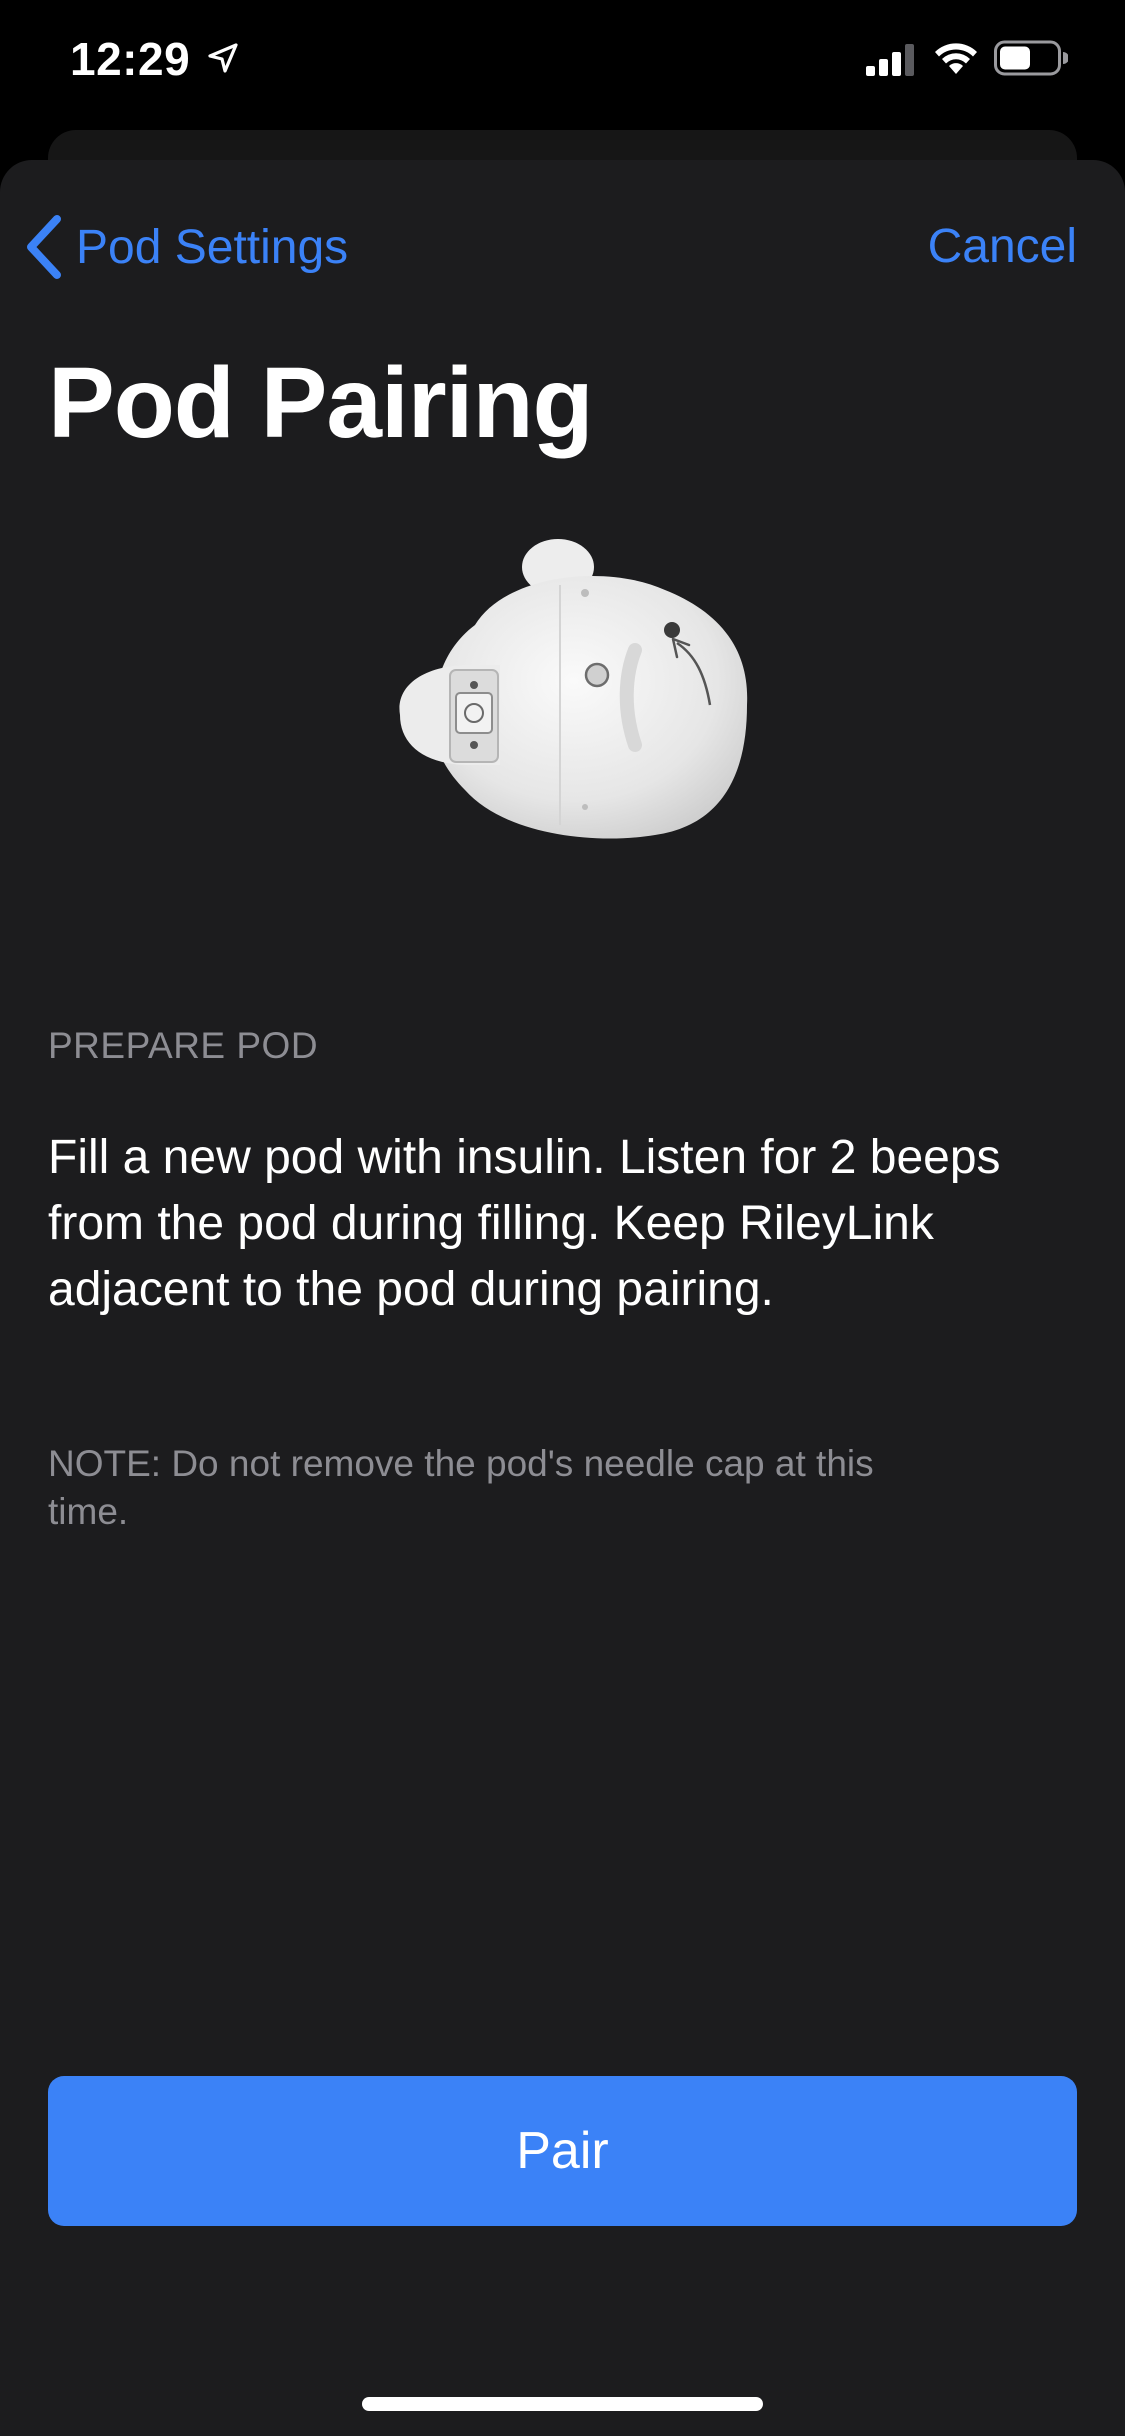  What do you see at coordinates (956, 58) in the screenshot?
I see `wifi-icon` at bounding box center [956, 58].